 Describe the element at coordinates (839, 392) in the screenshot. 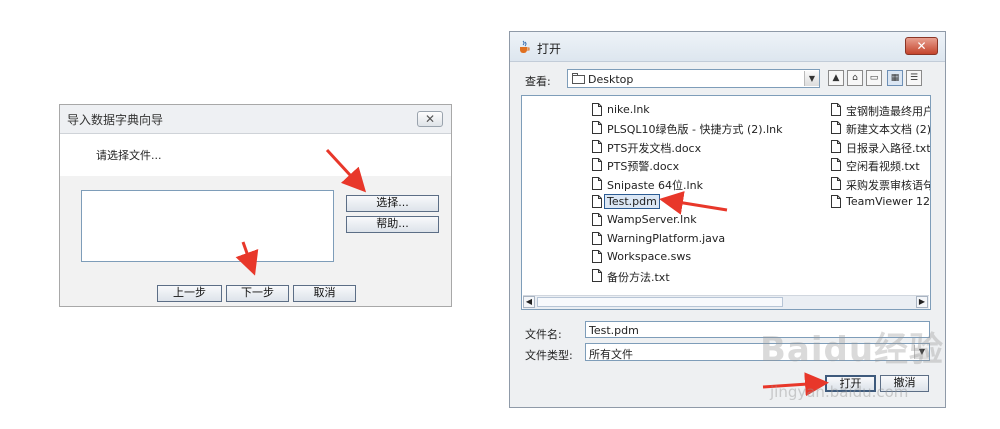

I see `baidu-watermark-url: jingyan.baidu.com` at that location.